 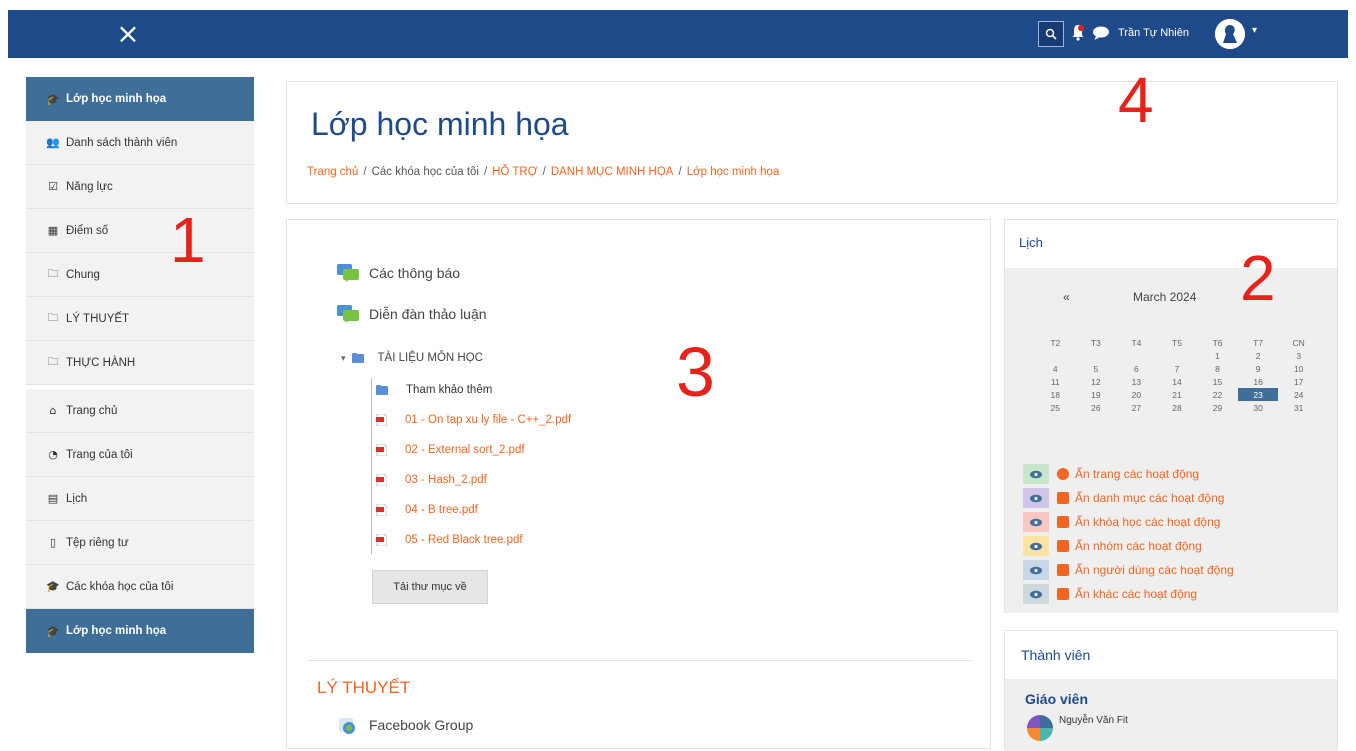 What do you see at coordinates (1177, 394) in the screenshot?
I see `calendar-day: 21` at bounding box center [1177, 394].